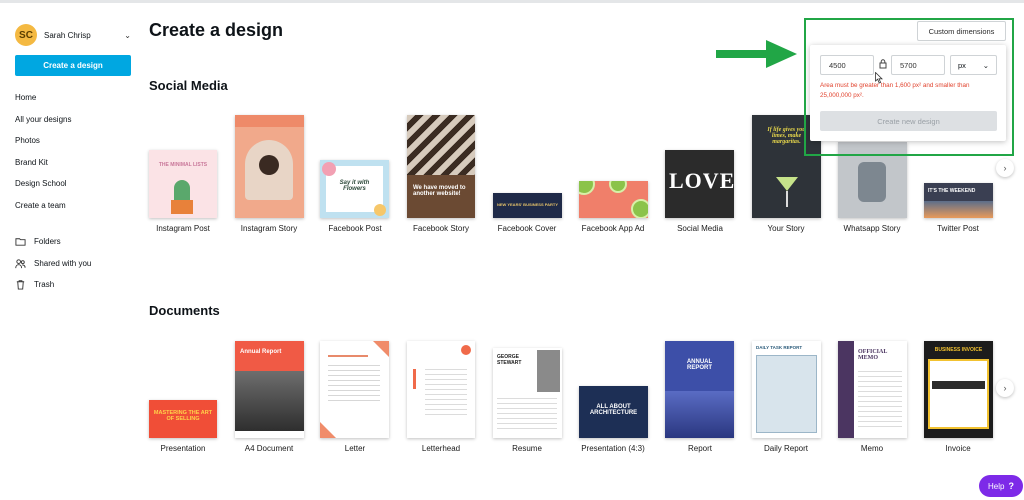 The height and width of the screenshot is (500, 1024). What do you see at coordinates (961, 31) in the screenshot?
I see `custom-dimensions-button: Custom dimensions` at bounding box center [961, 31].